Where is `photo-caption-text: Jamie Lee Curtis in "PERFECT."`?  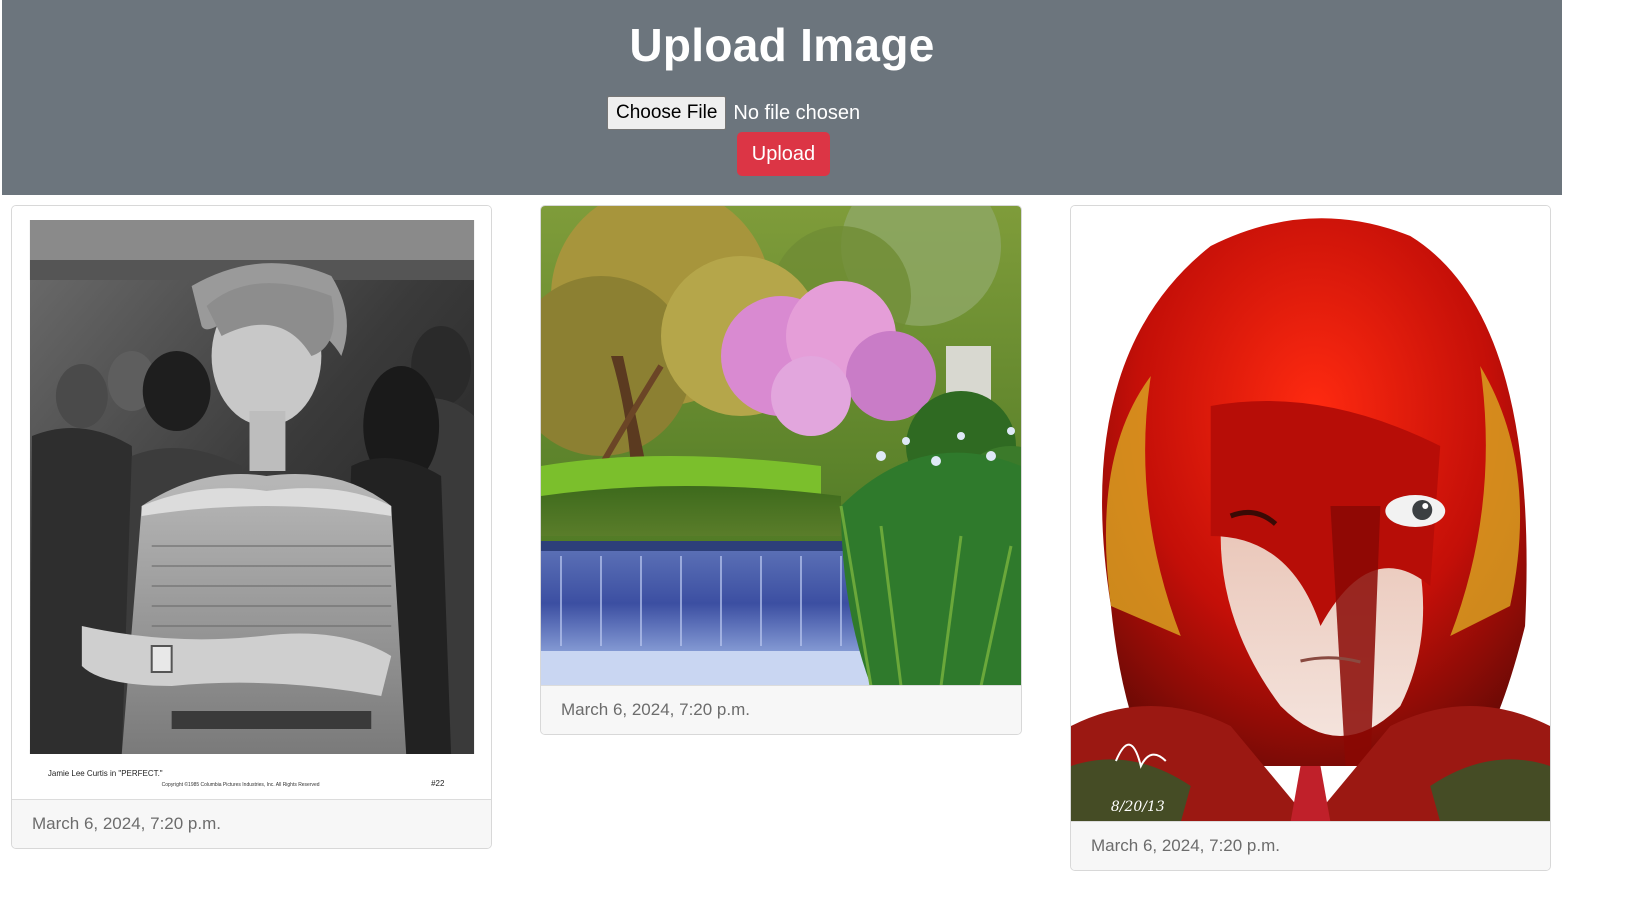 photo-caption-text: Jamie Lee Curtis in "PERFECT." is located at coordinates (105, 773).